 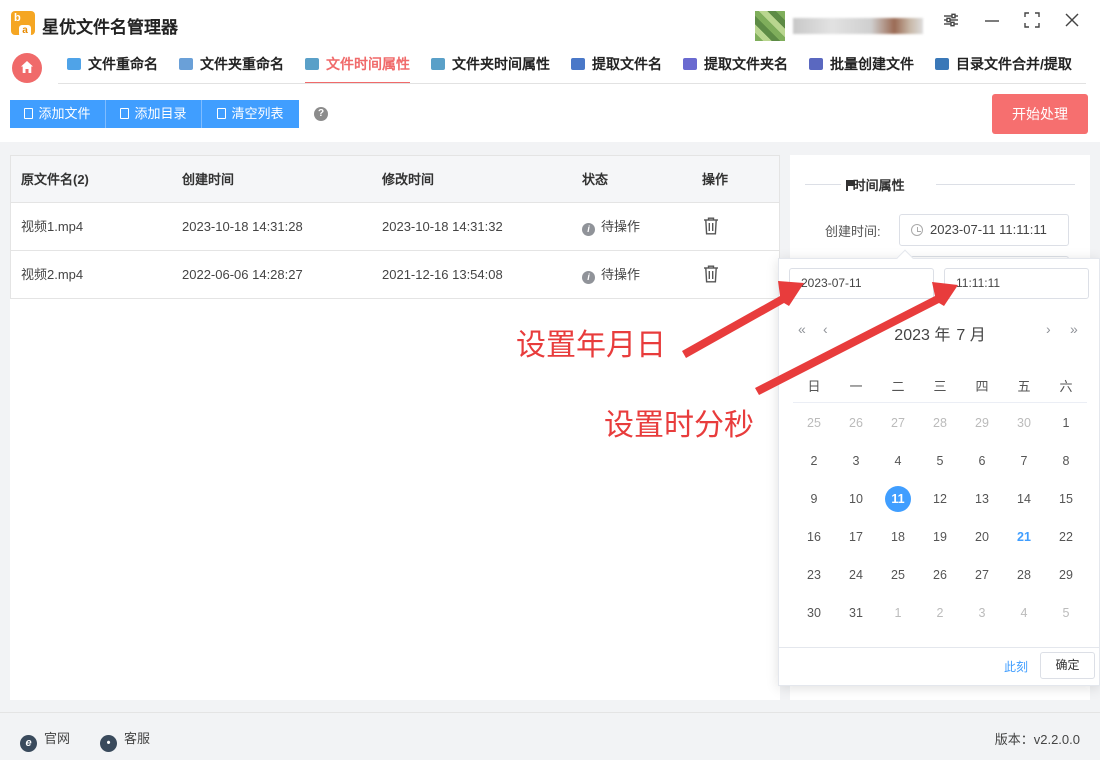 I want to click on user-avatar, so click(x=770, y=26).